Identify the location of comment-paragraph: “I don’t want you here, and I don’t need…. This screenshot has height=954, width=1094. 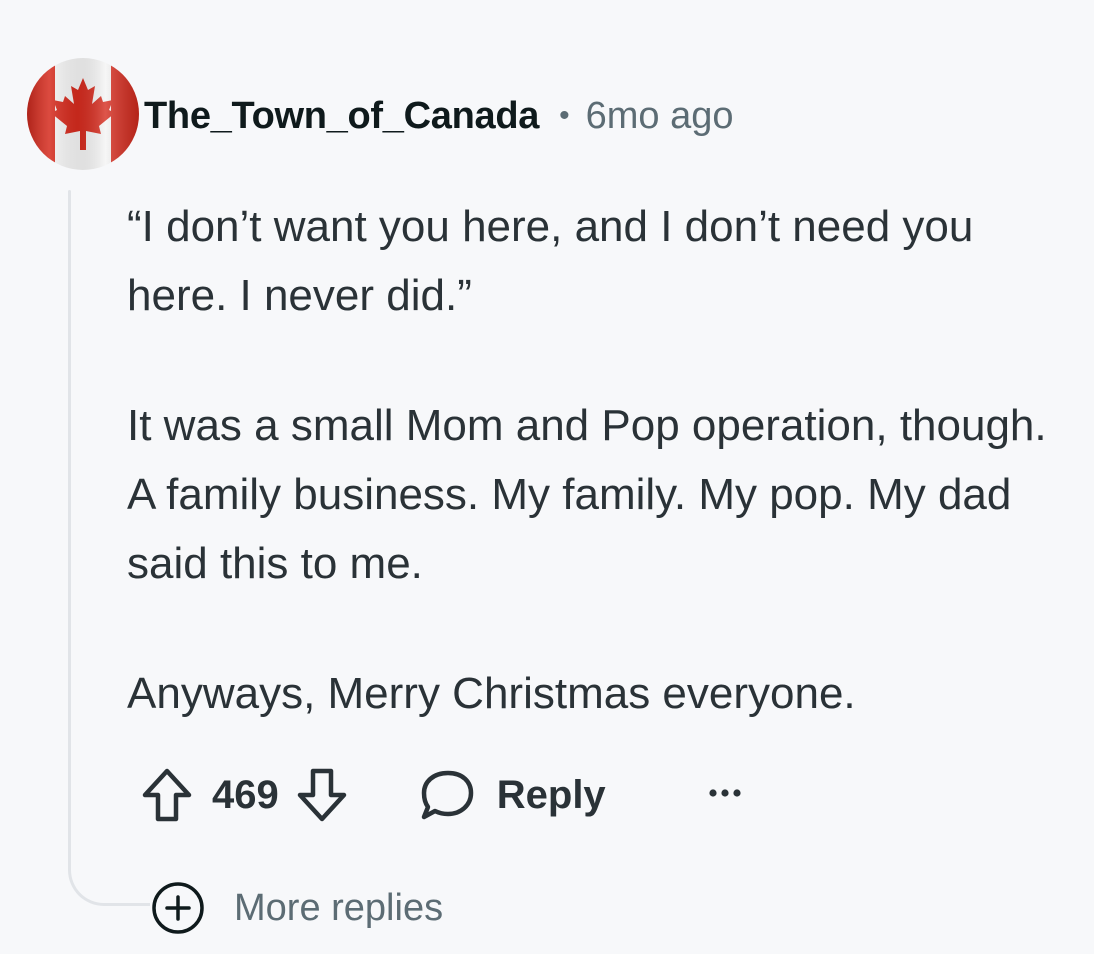
(550, 261).